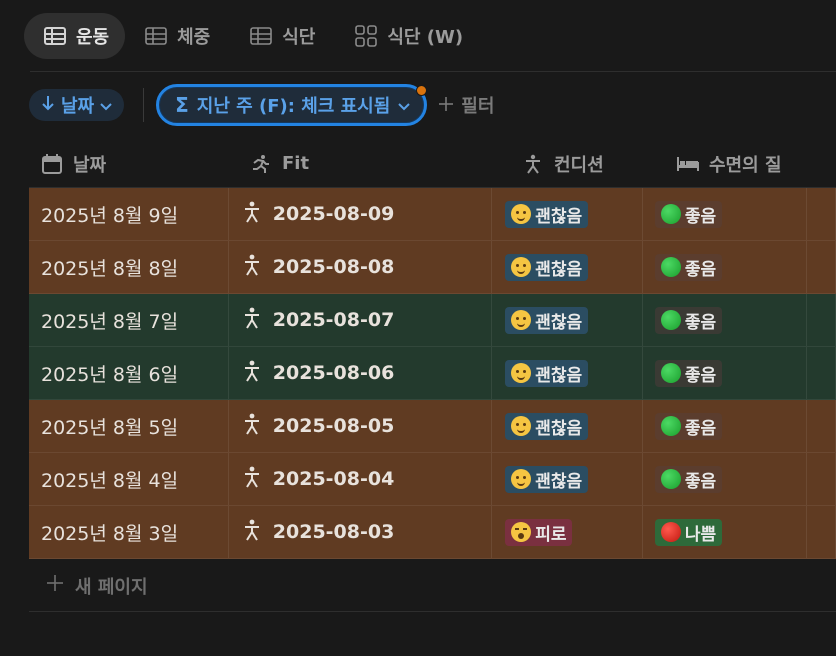 This screenshot has height=656, width=836. I want to click on column-label: 컨디션, so click(579, 165).